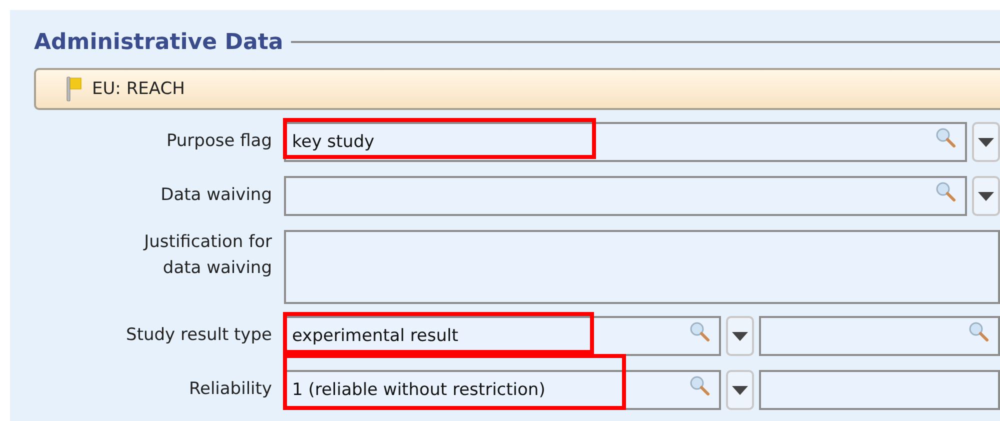 Image resolution: width=1000 pixels, height=421 pixels. What do you see at coordinates (517, 89) in the screenshot?
I see `group-header: EU: REACH` at bounding box center [517, 89].